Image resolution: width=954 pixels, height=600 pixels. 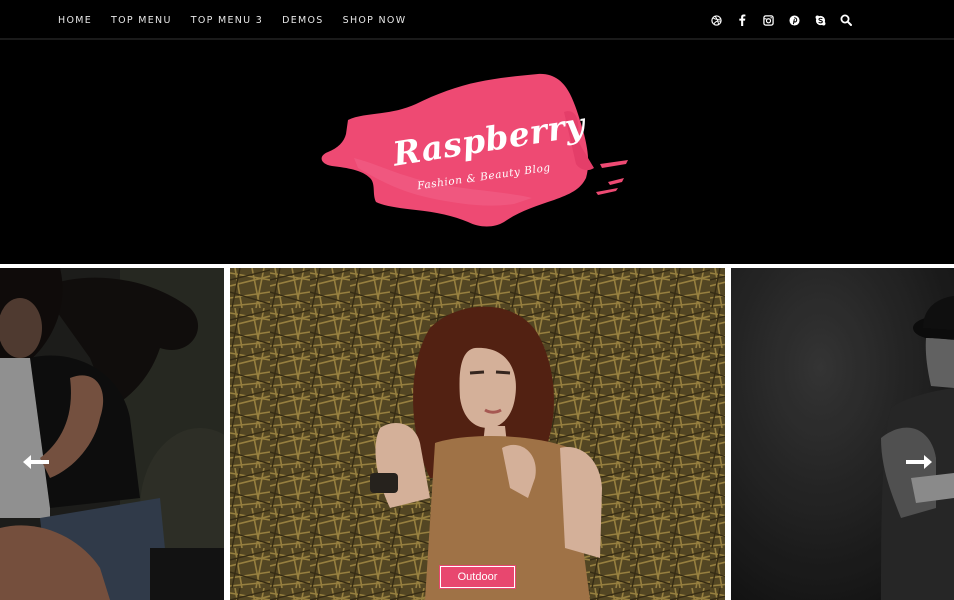 I want to click on slider-next-button, so click(x=919, y=462).